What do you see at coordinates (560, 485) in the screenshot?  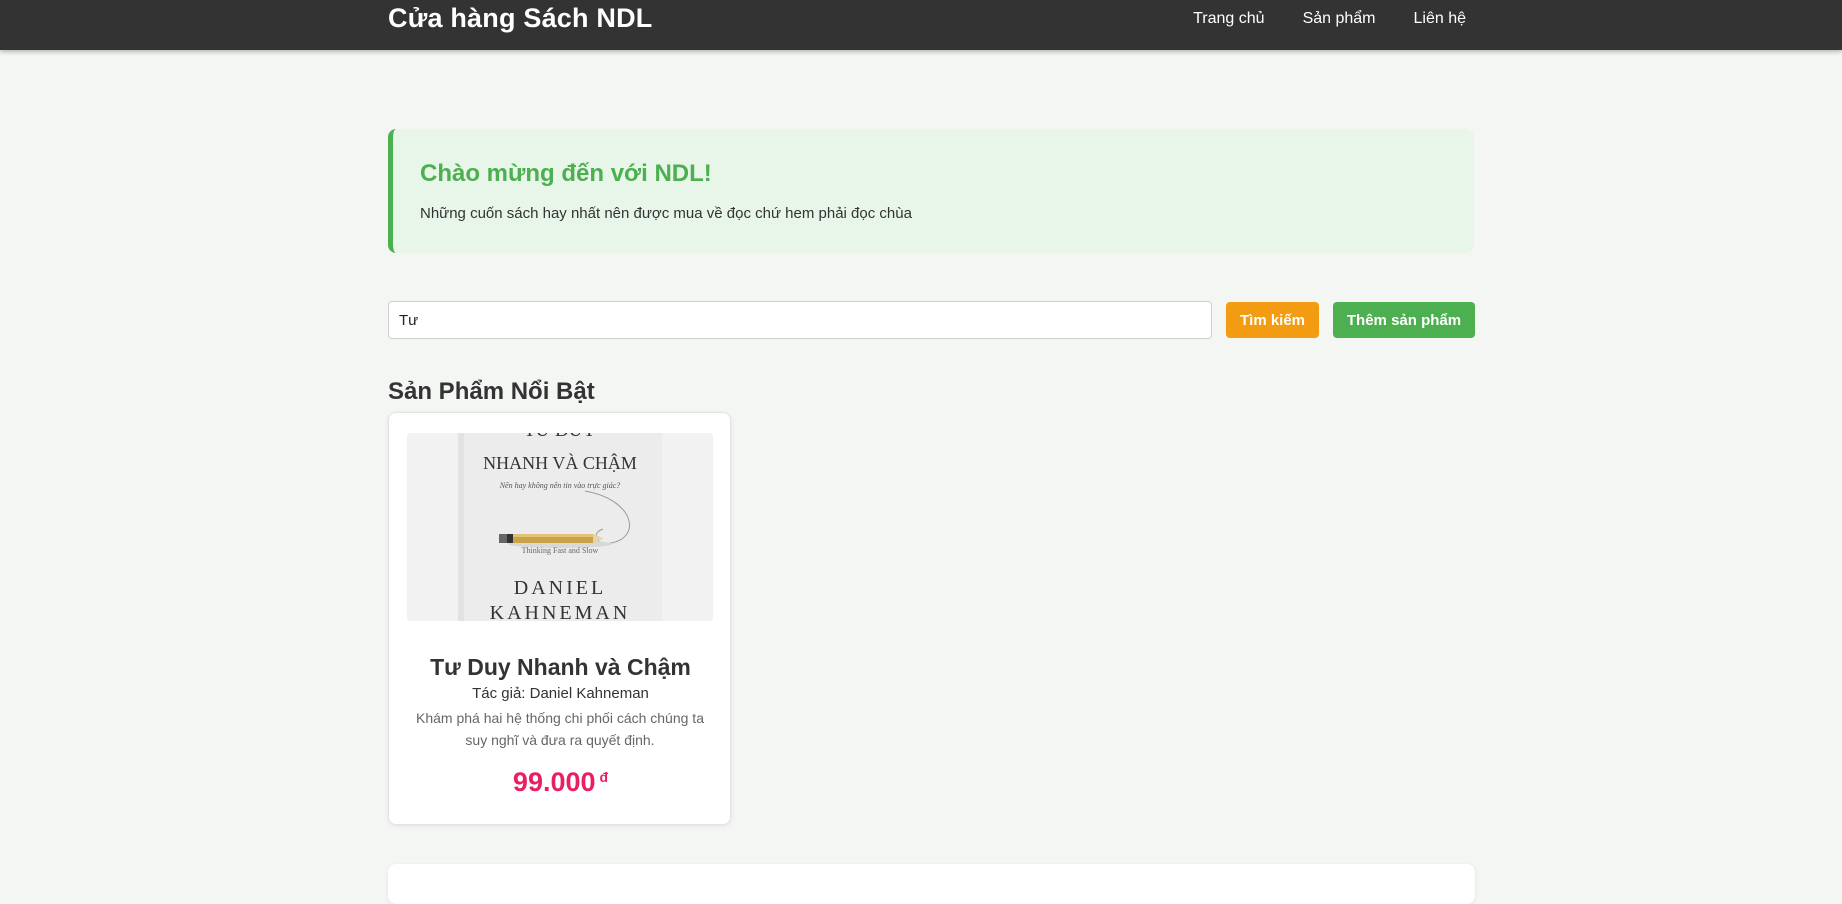 I see `cover-subtitle-text: Nên hay không nên tin vào trực giác?` at bounding box center [560, 485].